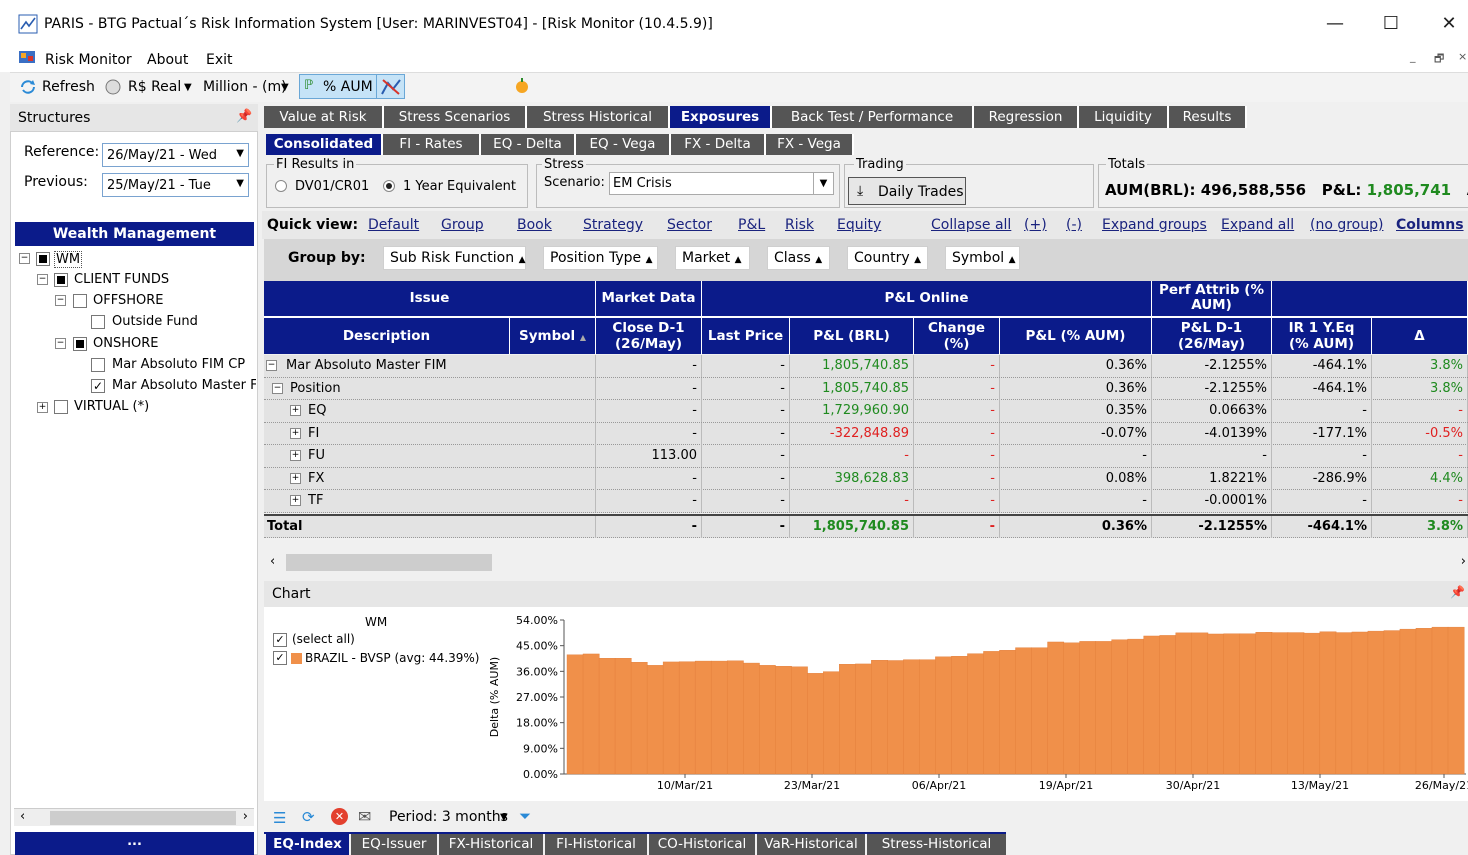 The height and width of the screenshot is (855, 1468). I want to click on col-ir-1y: IR 1 Y.Eq (% AUM), so click(1322, 336).